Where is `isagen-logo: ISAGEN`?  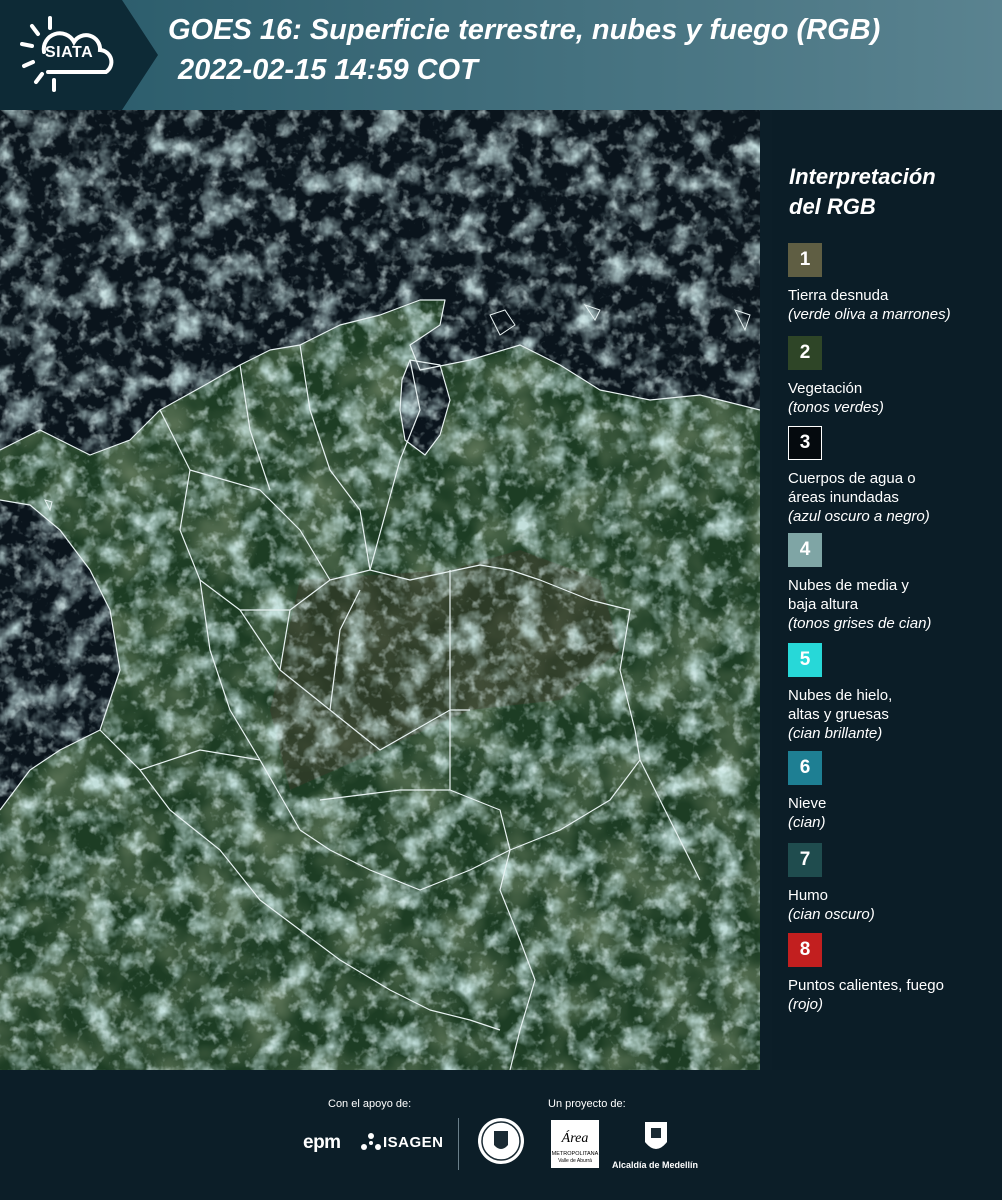 isagen-logo: ISAGEN is located at coordinates (413, 1142).